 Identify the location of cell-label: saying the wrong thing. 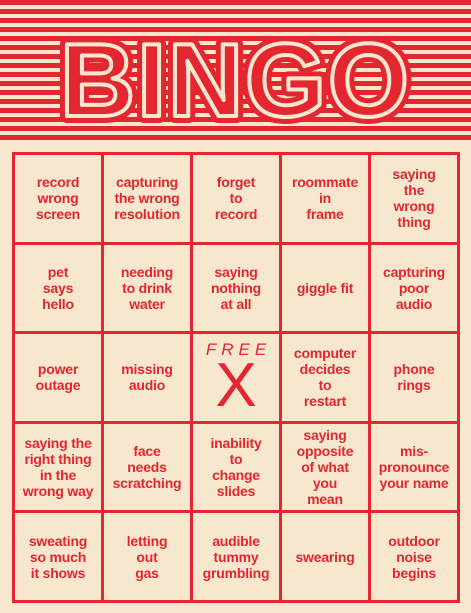
(414, 198).